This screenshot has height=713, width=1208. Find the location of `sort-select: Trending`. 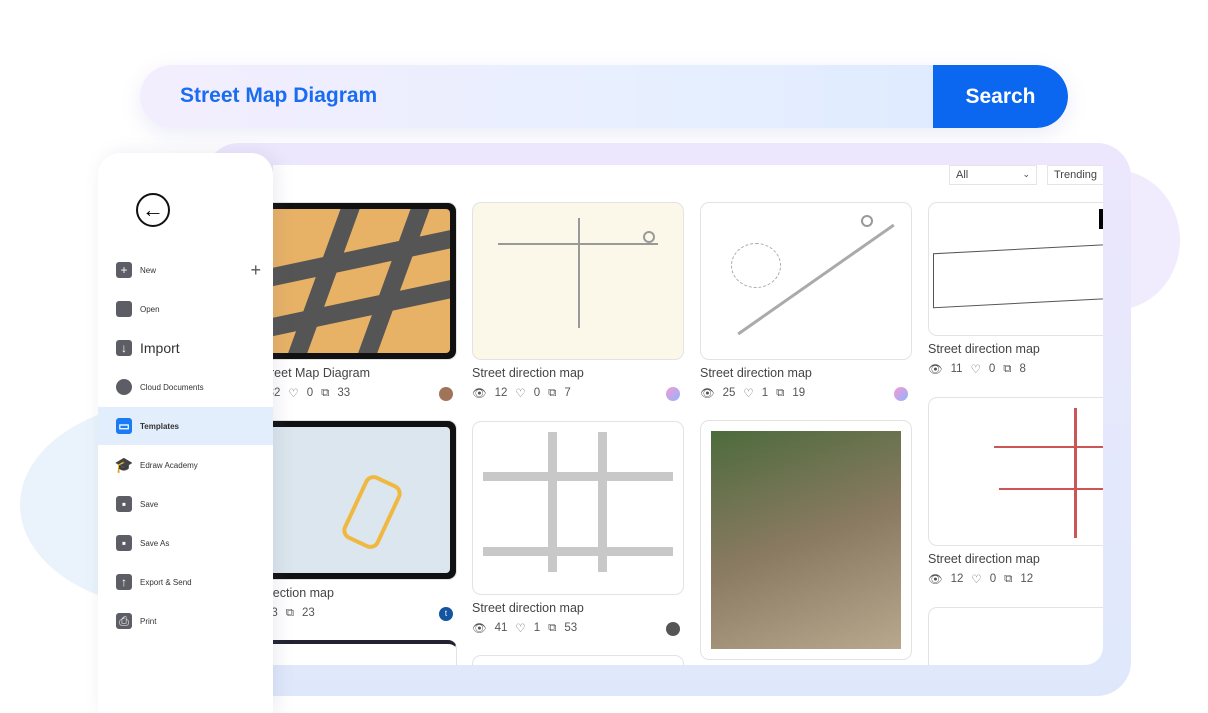

sort-select: Trending is located at coordinates (1075, 175).